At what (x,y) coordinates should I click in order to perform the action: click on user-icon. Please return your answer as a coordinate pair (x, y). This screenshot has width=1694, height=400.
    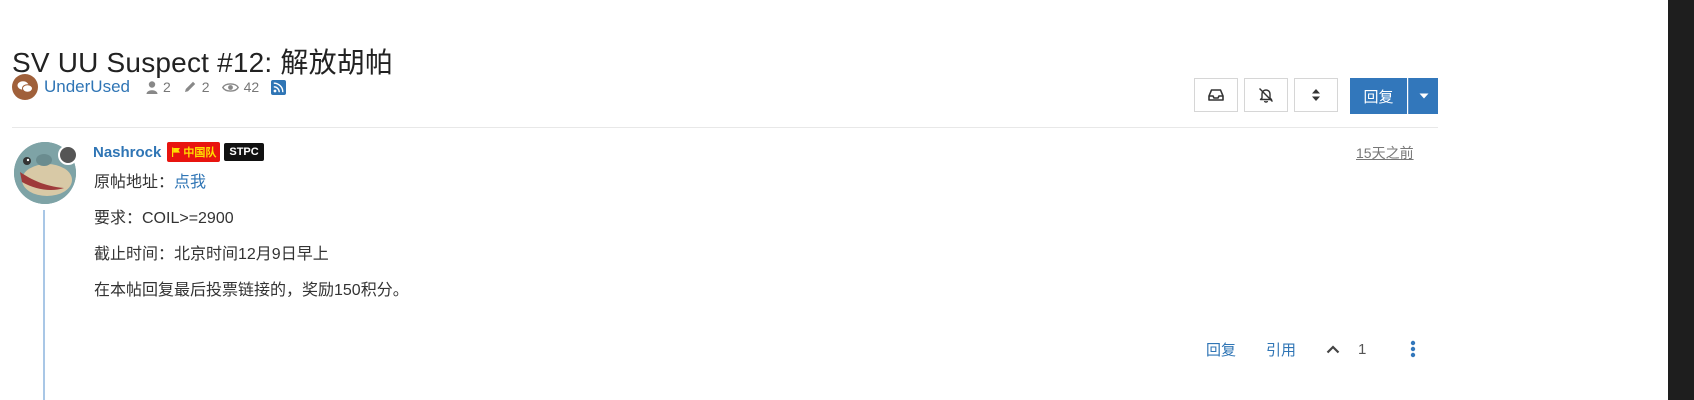
    Looking at the image, I should click on (152, 87).